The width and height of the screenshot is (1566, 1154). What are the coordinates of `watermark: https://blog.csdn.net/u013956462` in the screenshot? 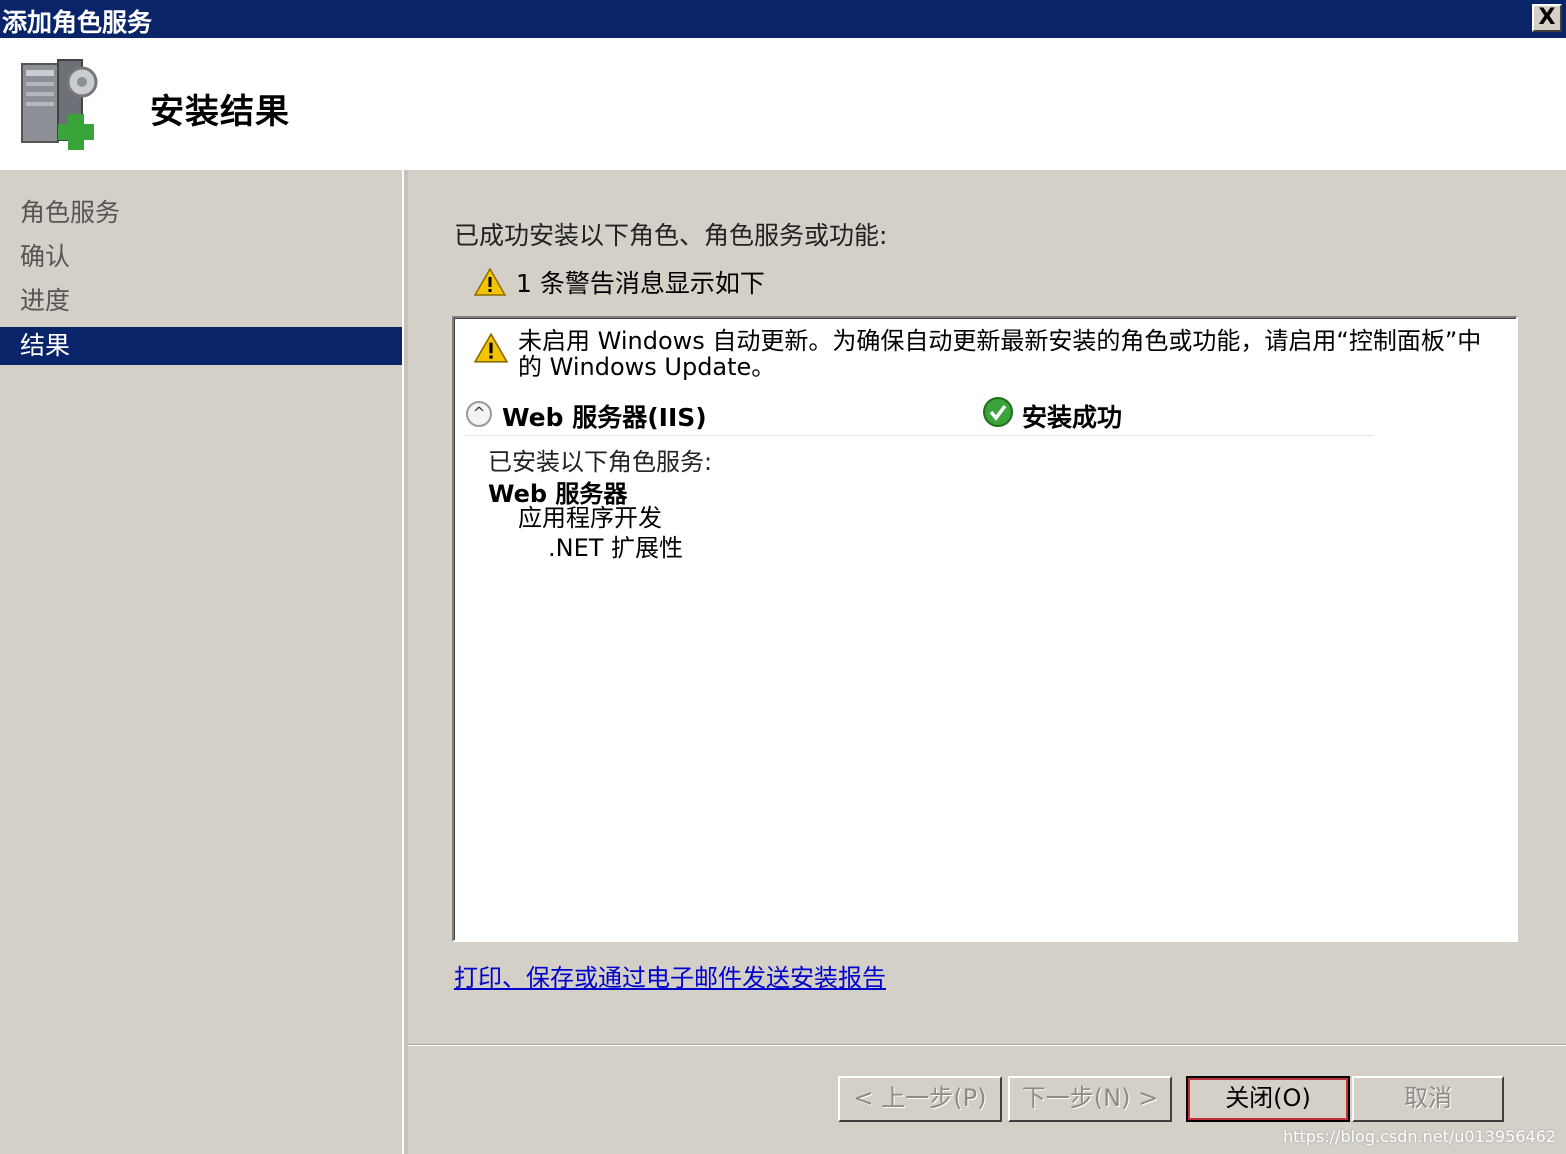 It's located at (1419, 1136).